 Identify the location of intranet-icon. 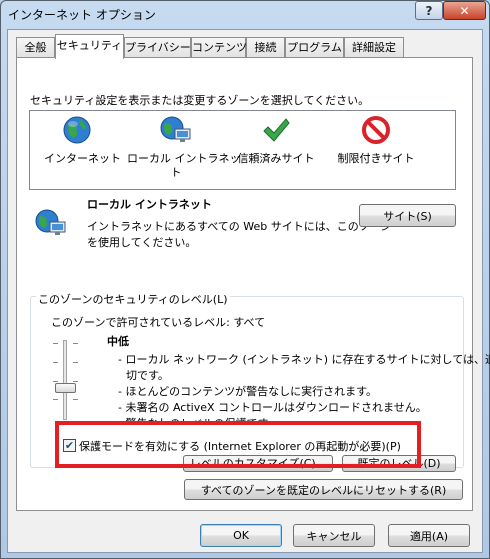
(175, 129).